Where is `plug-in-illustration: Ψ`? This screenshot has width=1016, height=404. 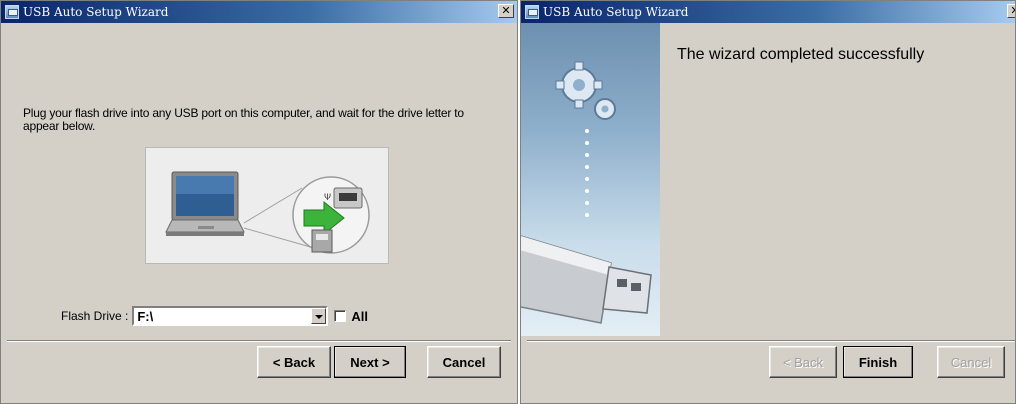 plug-in-illustration: Ψ is located at coordinates (267, 205).